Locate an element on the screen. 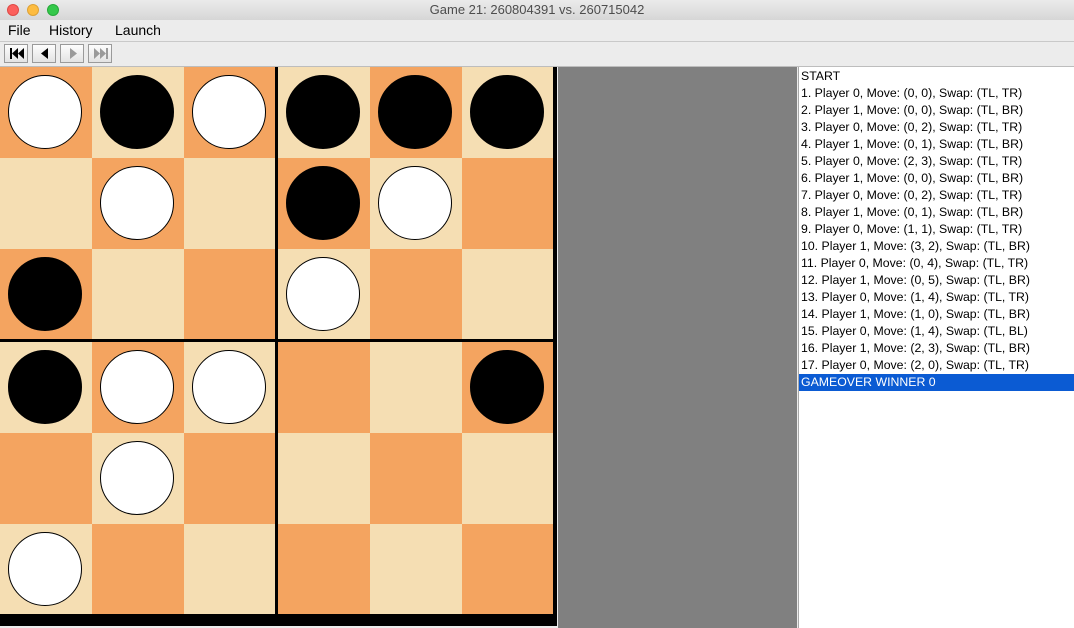 This screenshot has width=1074, height=628. last-move-button is located at coordinates (100, 53).